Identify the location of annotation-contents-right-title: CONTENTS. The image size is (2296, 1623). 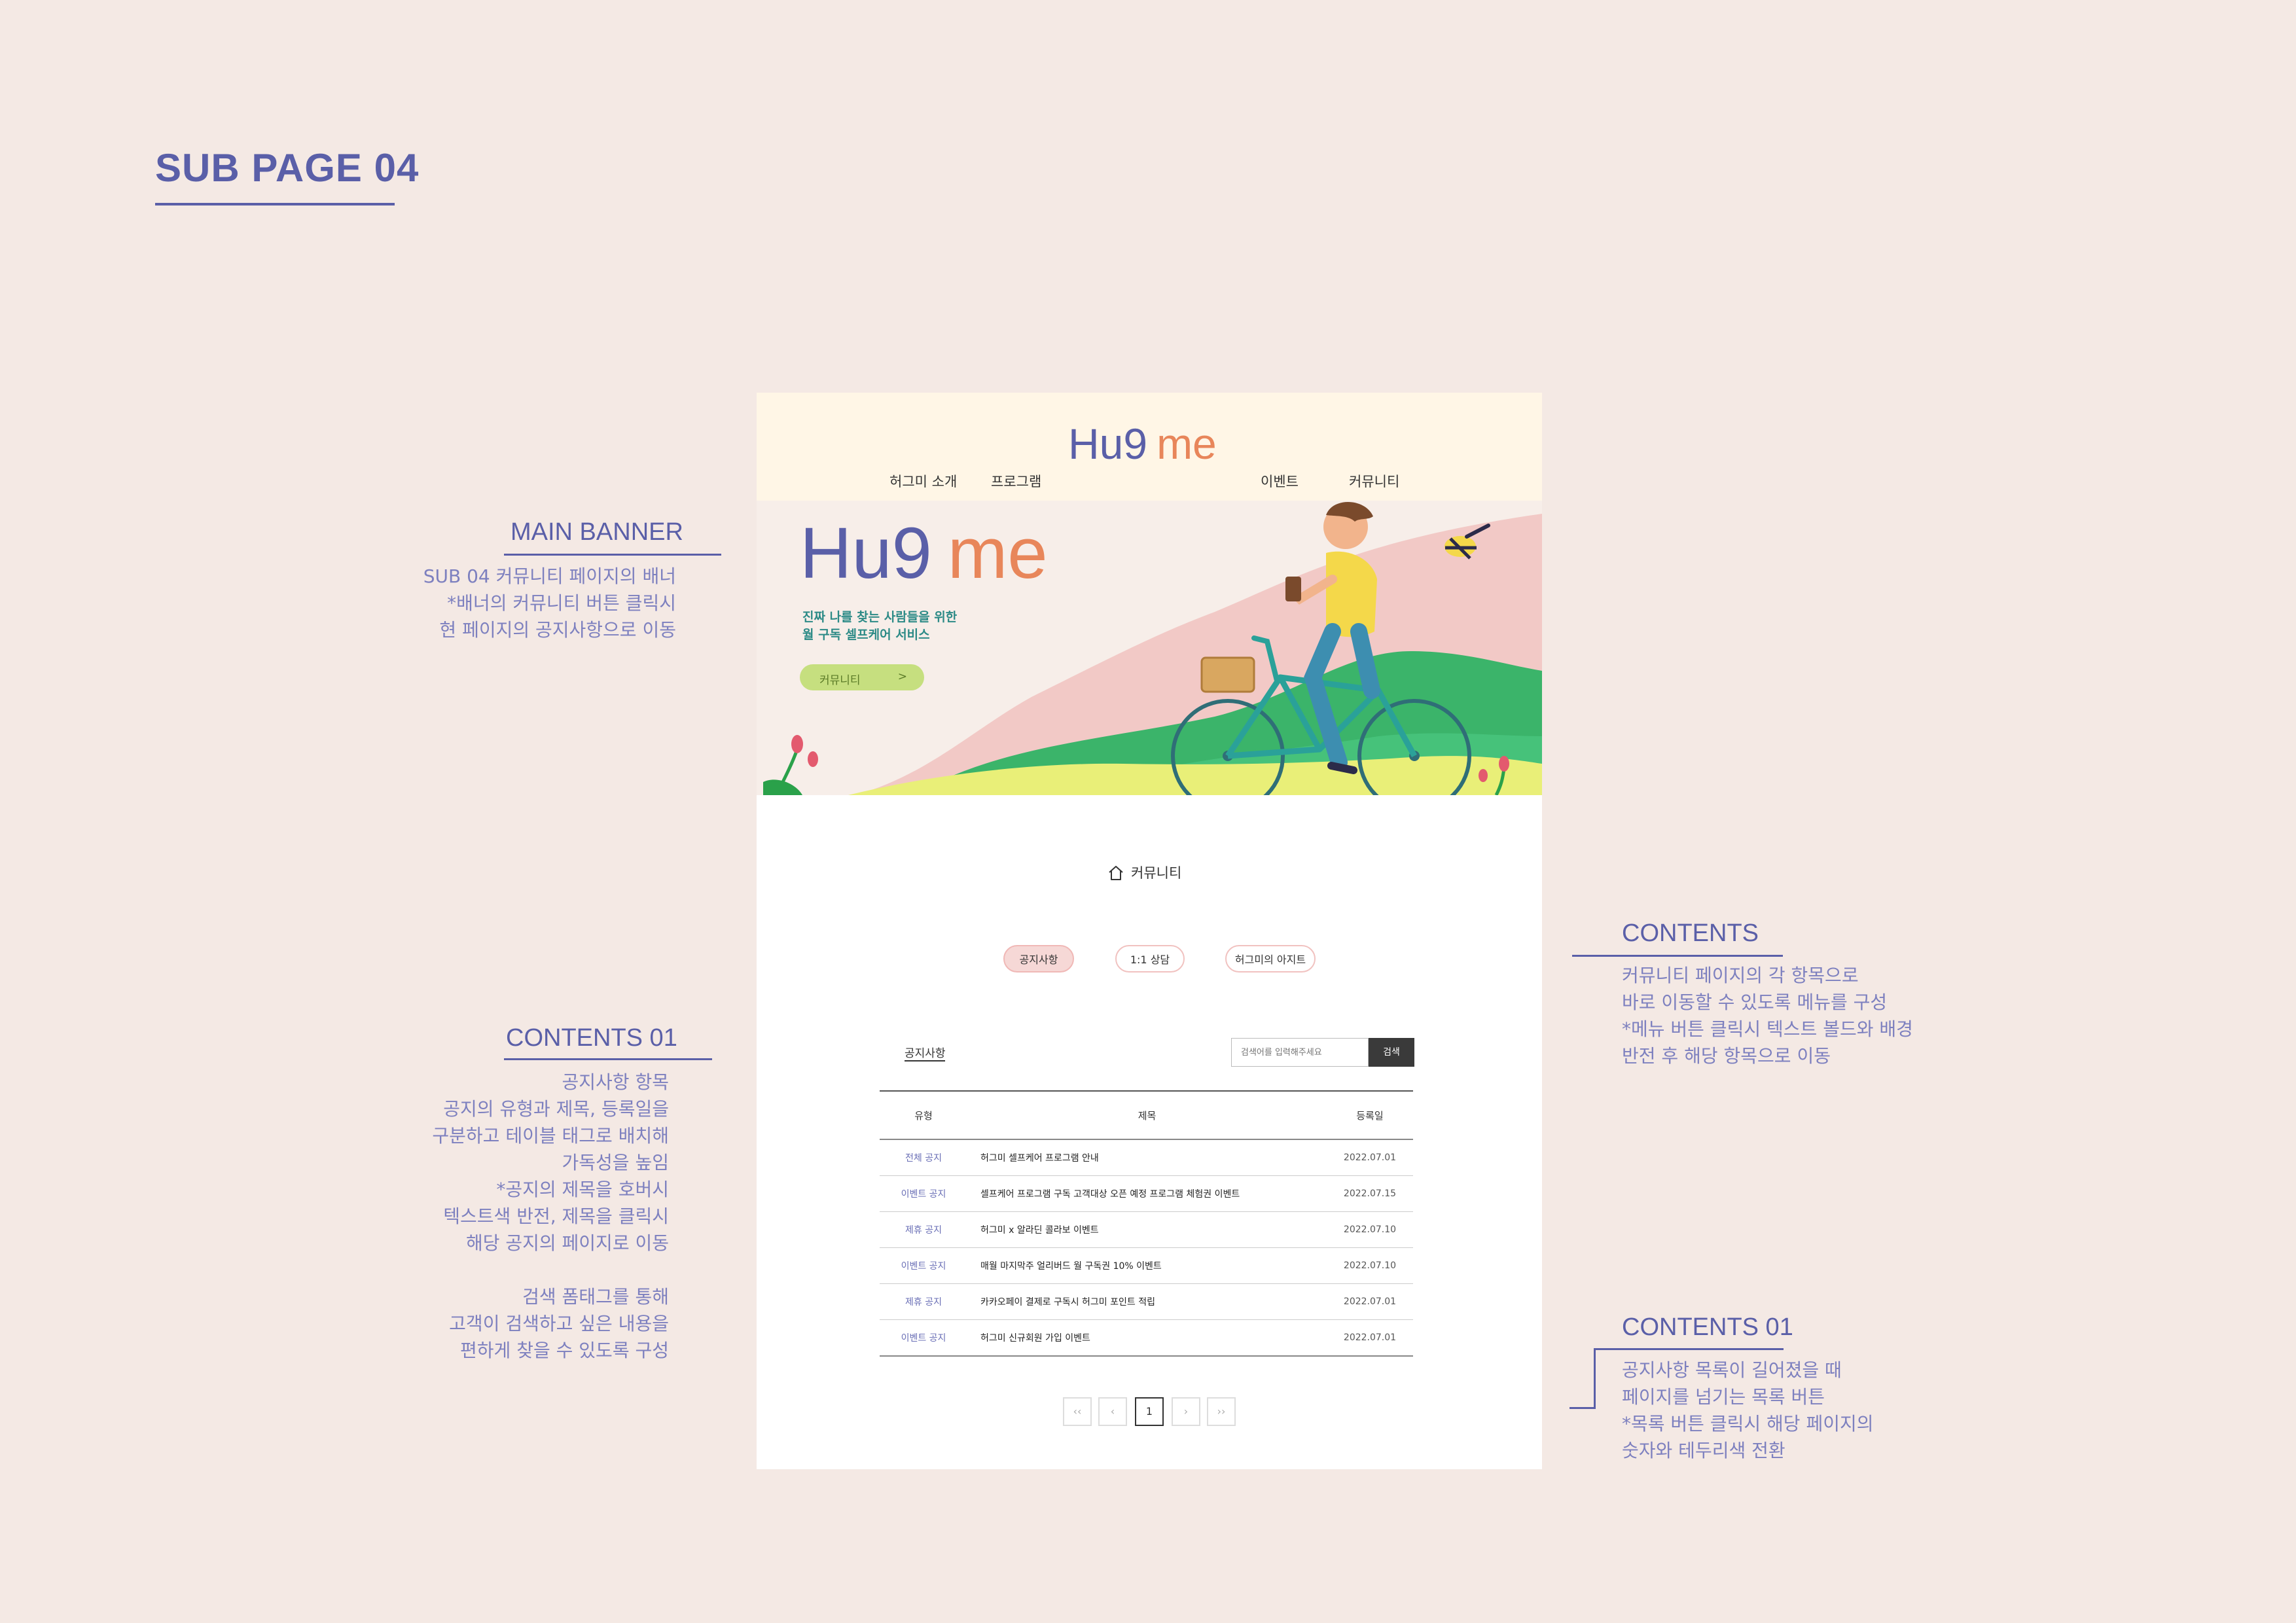
(1690, 933).